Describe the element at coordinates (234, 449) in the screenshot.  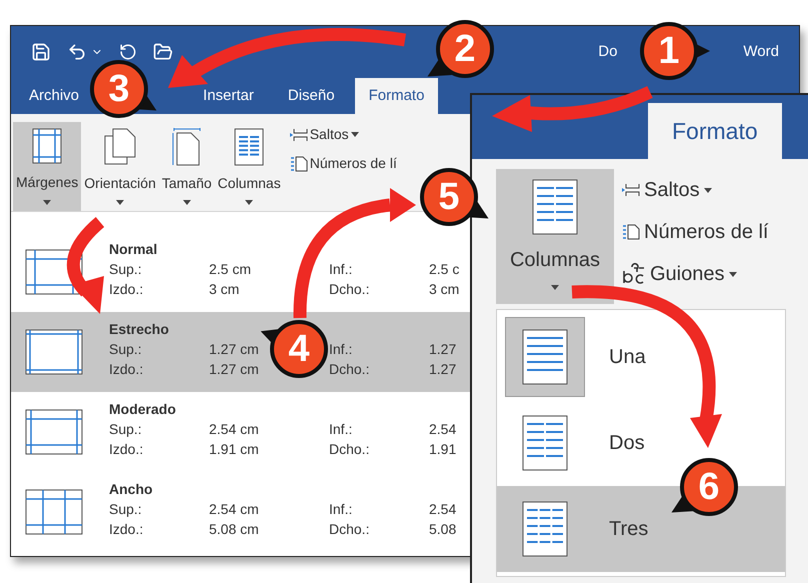
I see `margin-value: 1.91 cm` at that location.